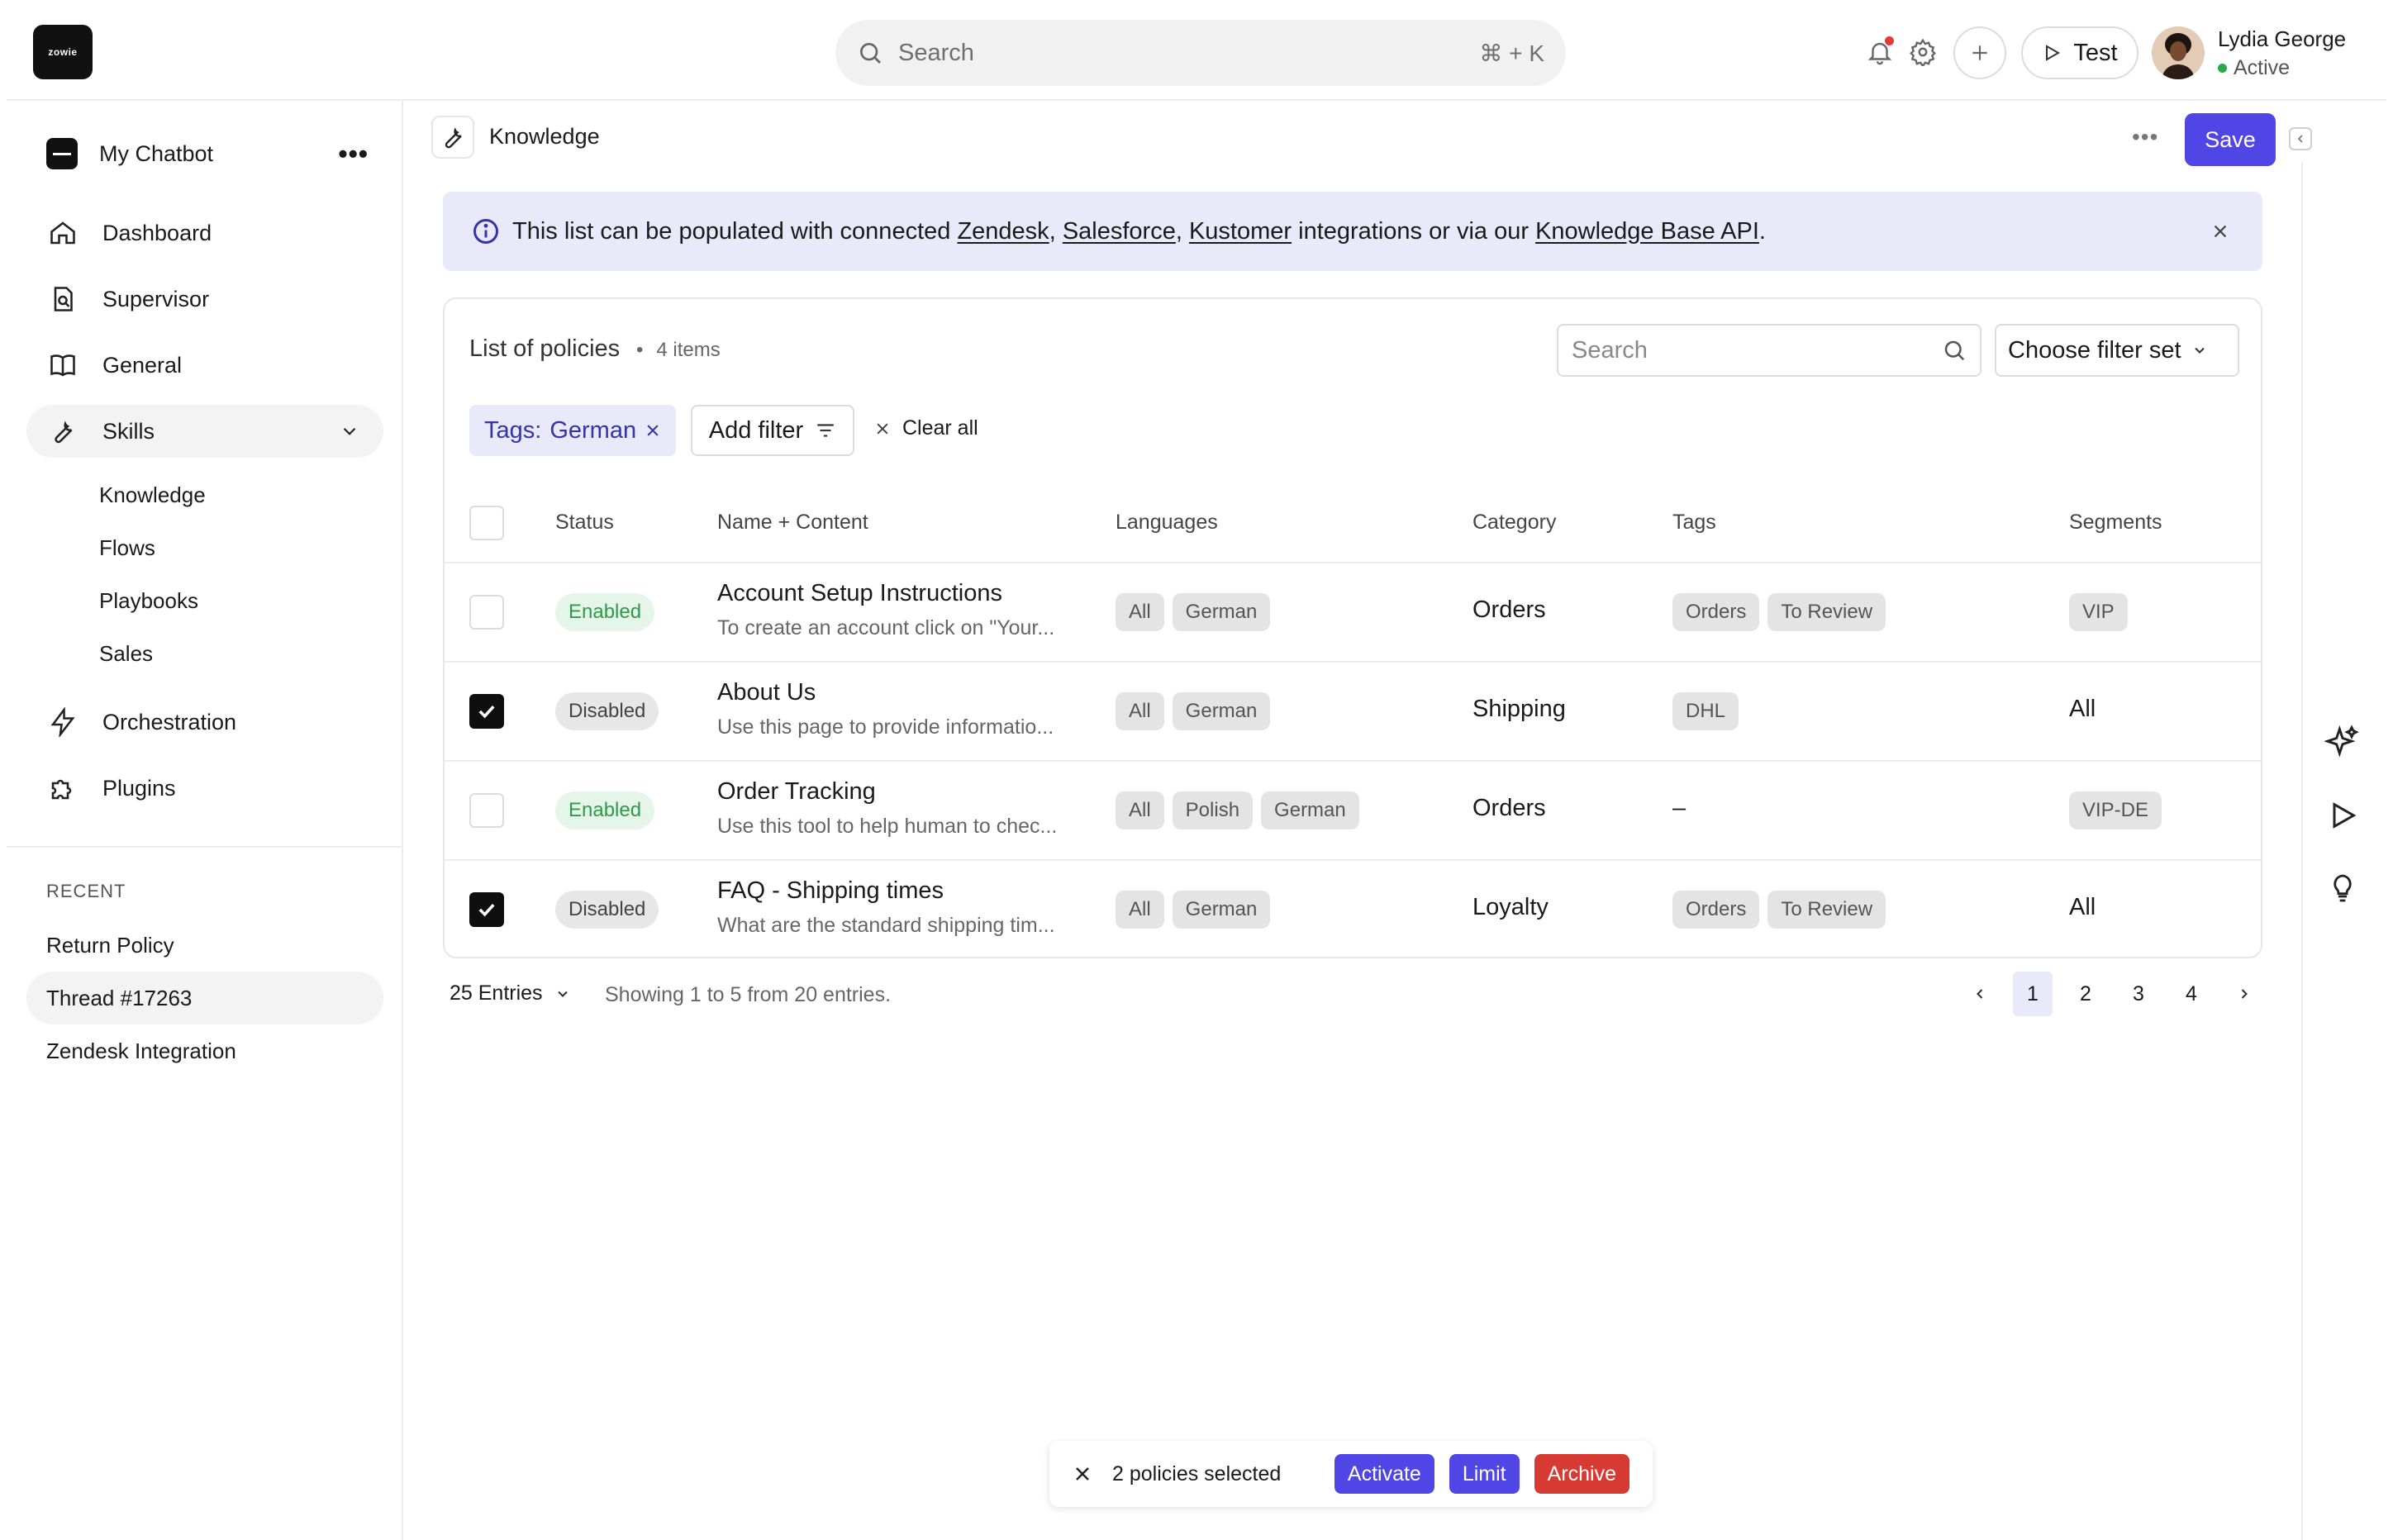 This screenshot has width=2393, height=1540. What do you see at coordinates (510, 993) in the screenshot?
I see `entries-per-page-select: 25 Entries` at bounding box center [510, 993].